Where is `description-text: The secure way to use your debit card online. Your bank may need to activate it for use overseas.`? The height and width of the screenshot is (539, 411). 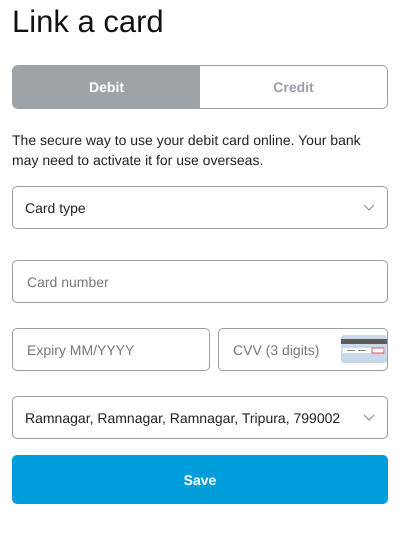 description-text: The secure way to use your debit card online. Your bank may need to activate it for use overseas. is located at coordinates (187, 150).